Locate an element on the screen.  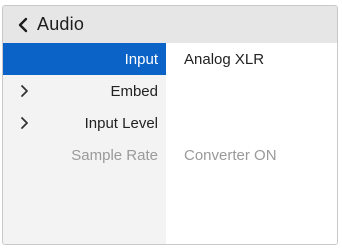
menu-item-label: Embed is located at coordinates (134, 91).